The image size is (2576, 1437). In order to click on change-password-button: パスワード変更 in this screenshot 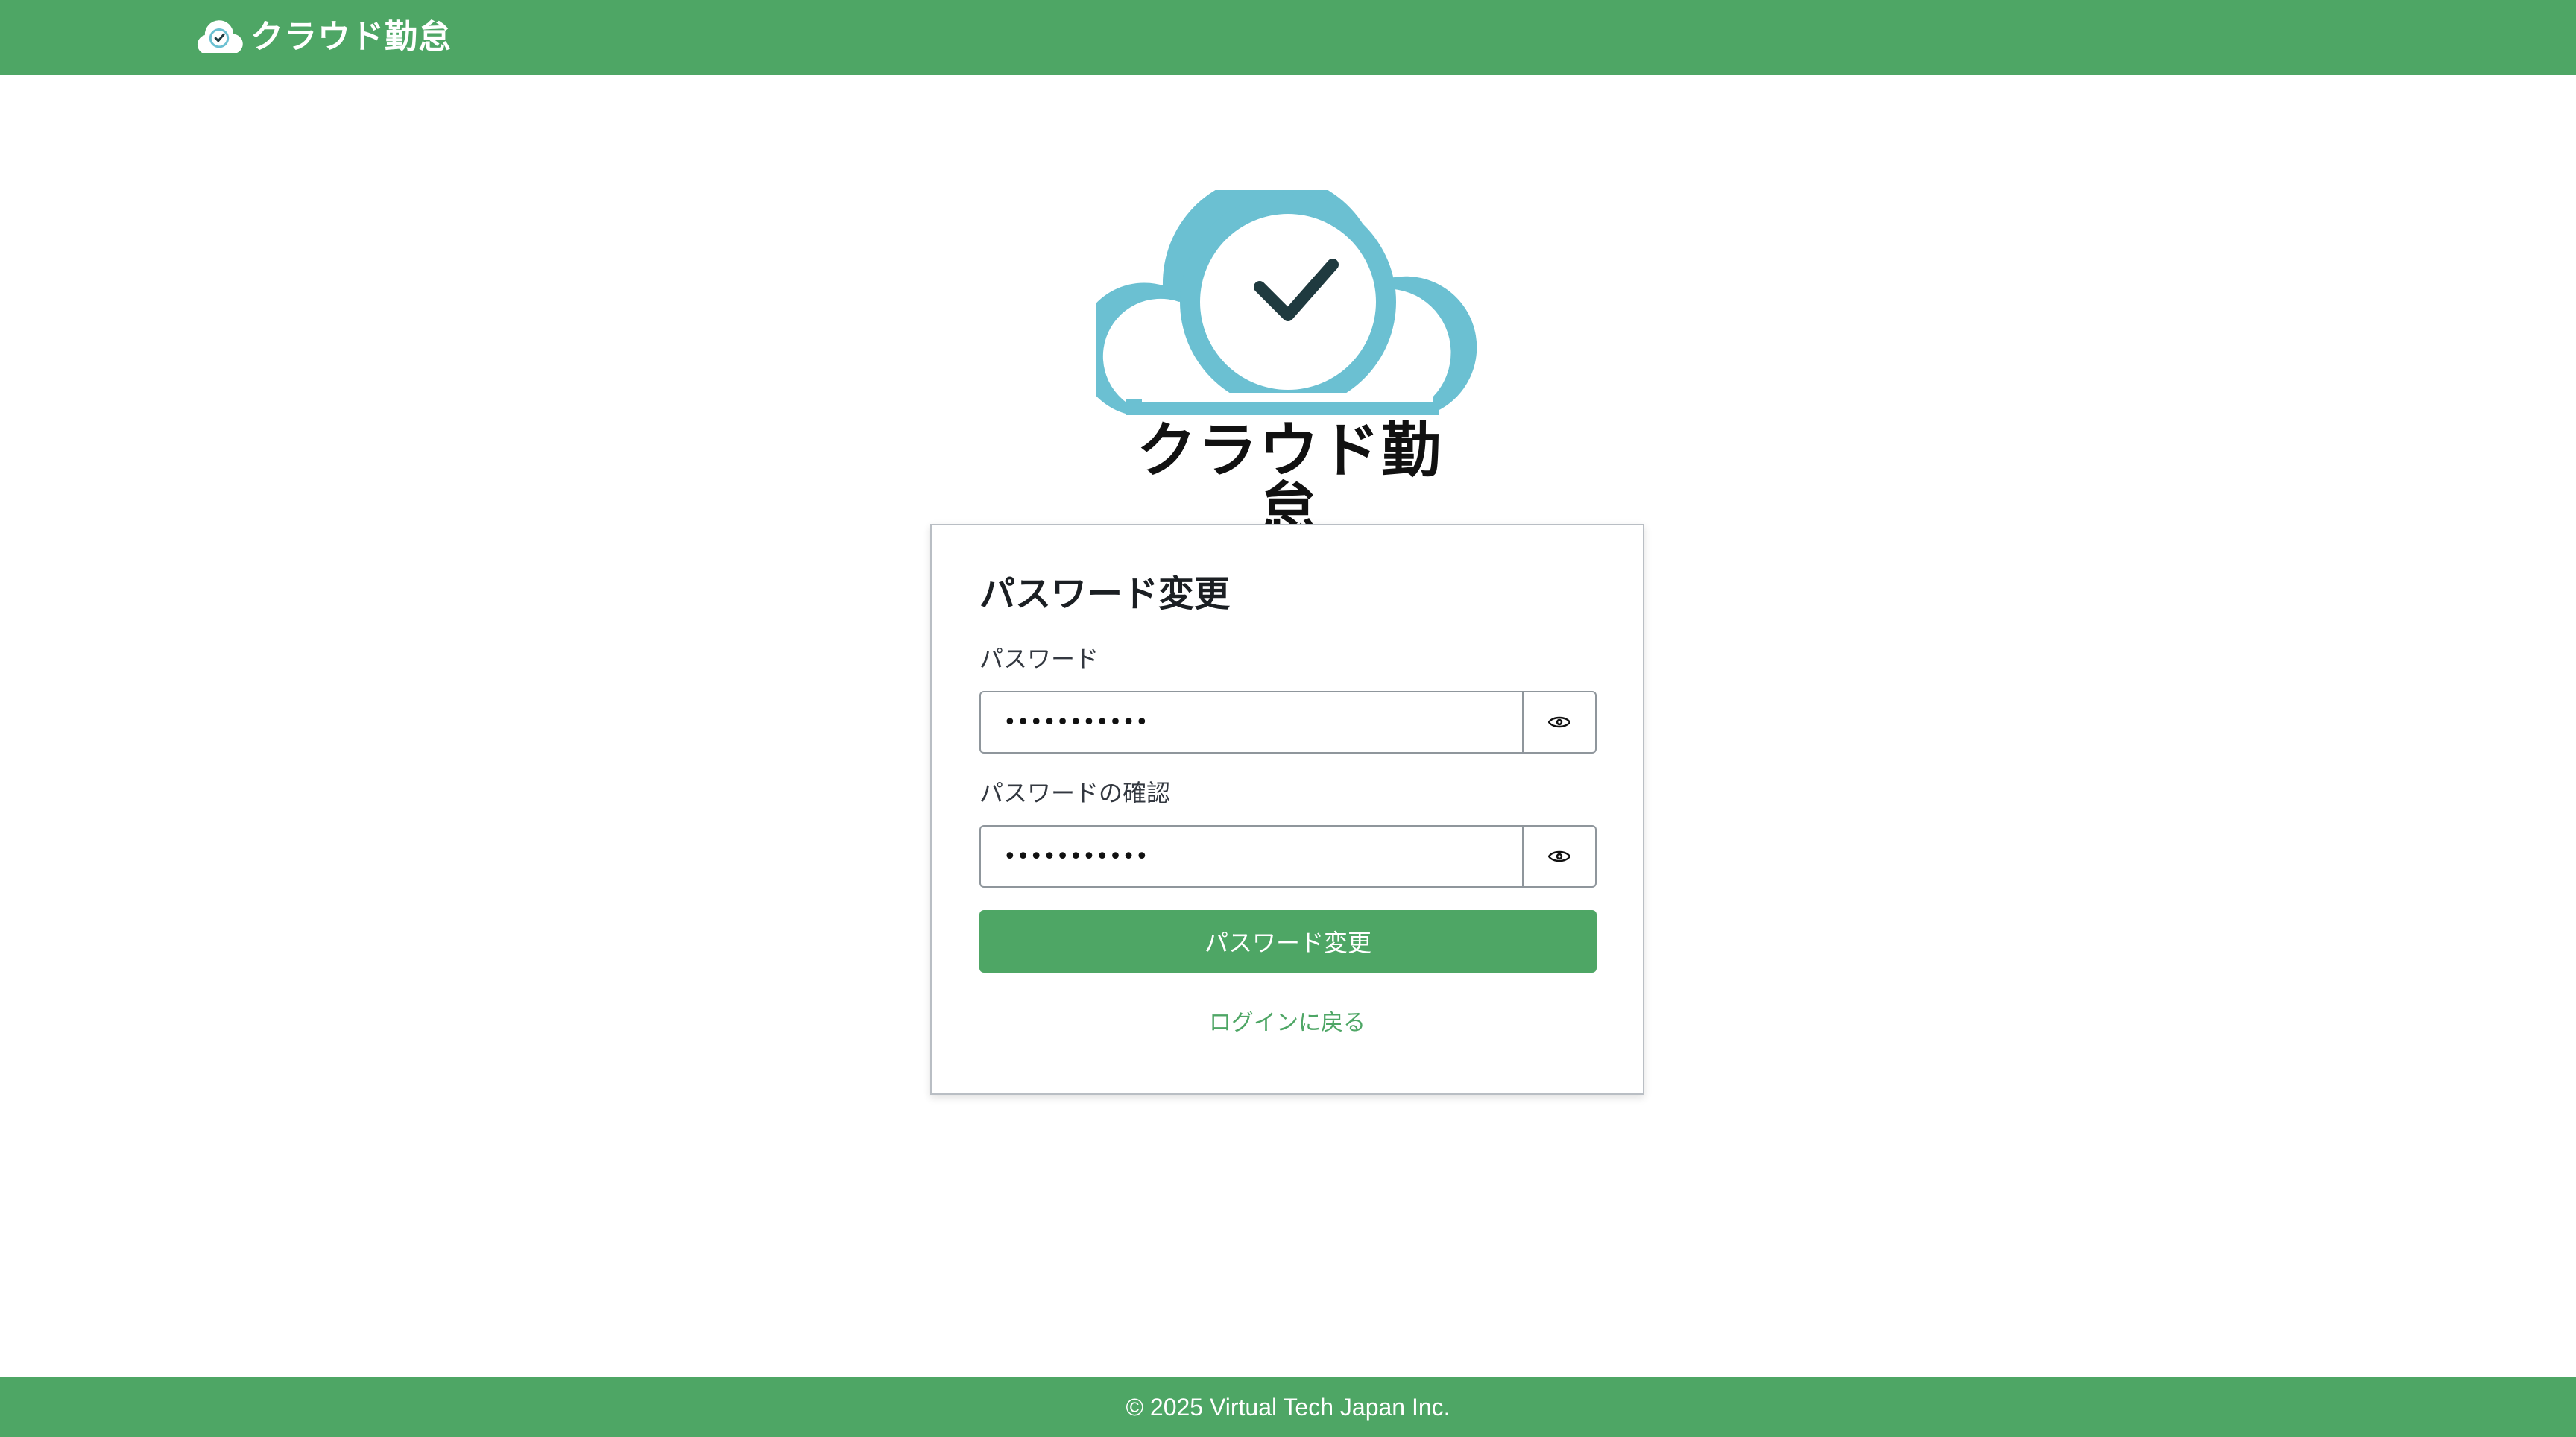, I will do `click(1288, 942)`.